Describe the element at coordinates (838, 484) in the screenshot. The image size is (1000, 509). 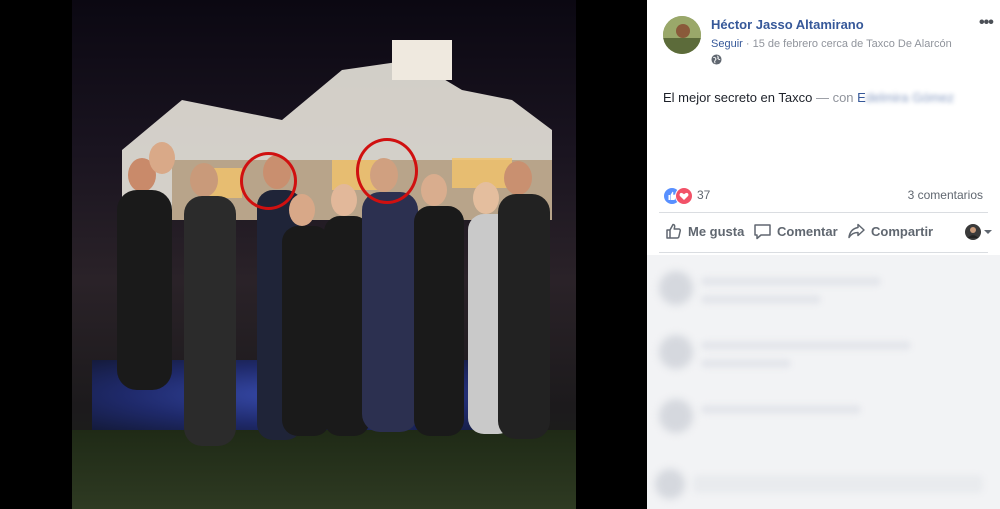
I see `blurred-write-comment-input` at that location.